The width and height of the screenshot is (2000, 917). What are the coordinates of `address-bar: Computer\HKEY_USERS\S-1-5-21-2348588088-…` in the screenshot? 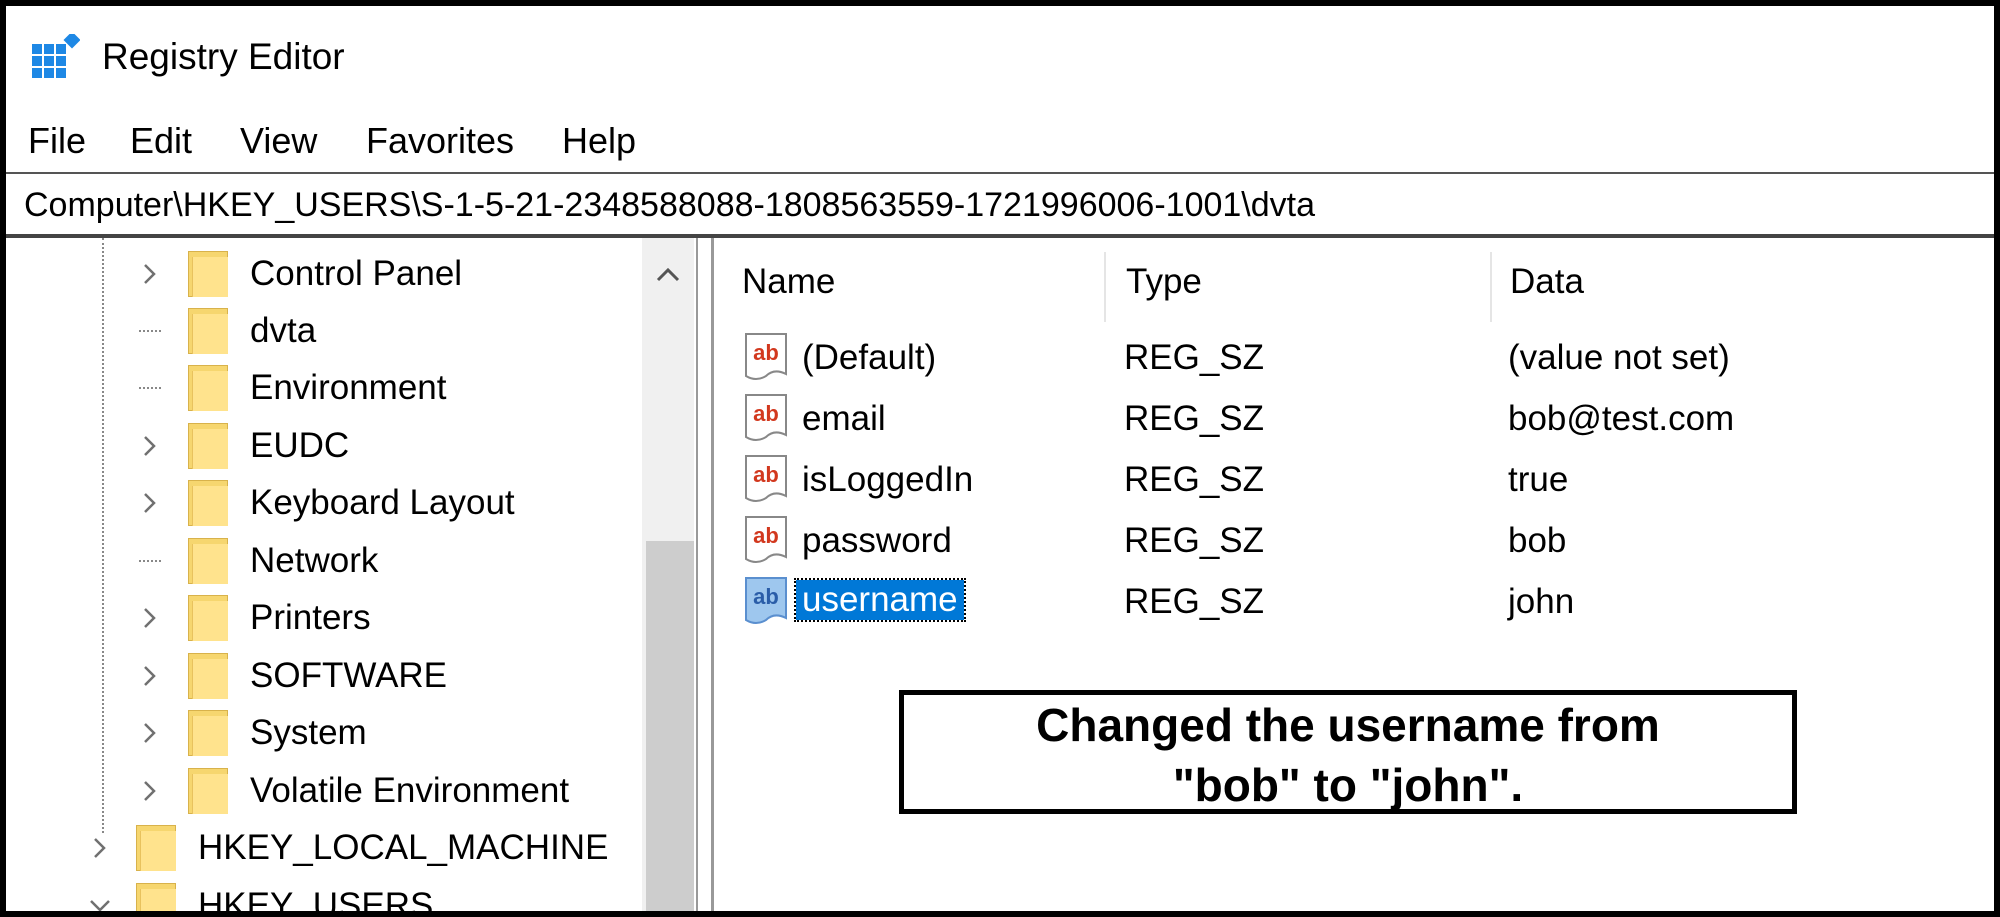 It's located at (1000, 205).